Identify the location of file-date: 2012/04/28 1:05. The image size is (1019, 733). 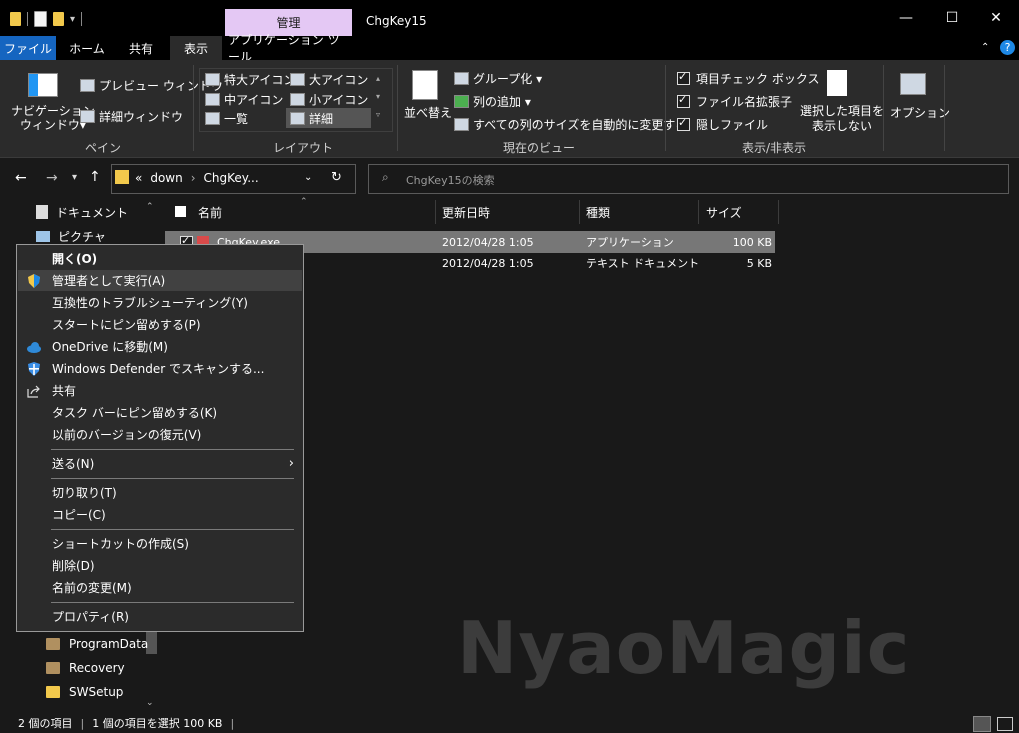
(488, 242).